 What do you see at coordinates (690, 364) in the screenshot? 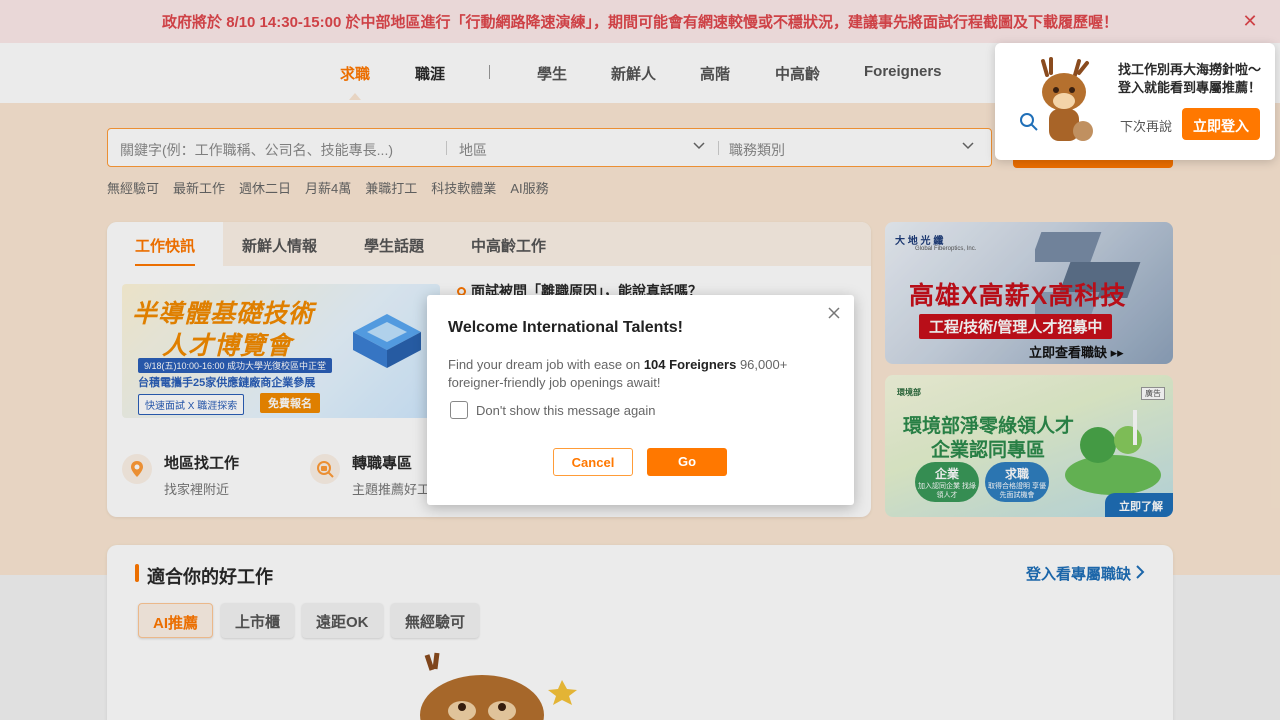
I see `modal-brand-name: 104 Foreigners` at bounding box center [690, 364].